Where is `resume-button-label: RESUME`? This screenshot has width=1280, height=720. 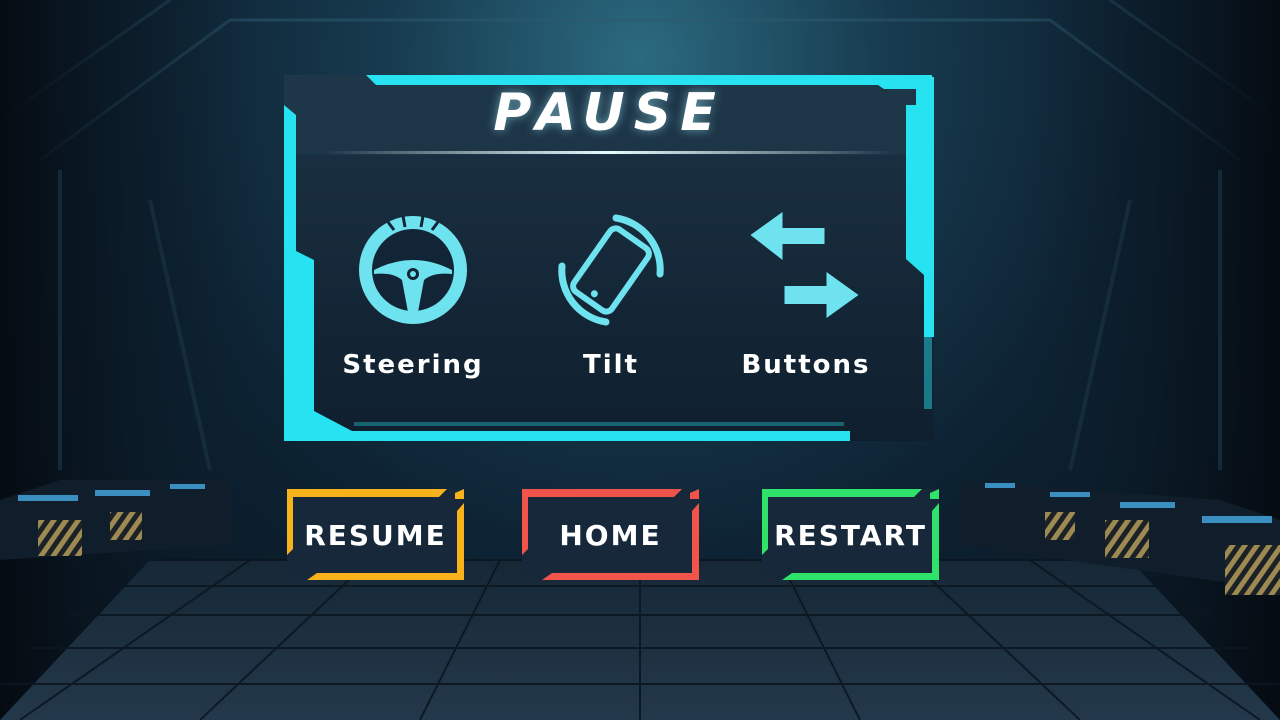
resume-button-label: RESUME is located at coordinates (375, 535).